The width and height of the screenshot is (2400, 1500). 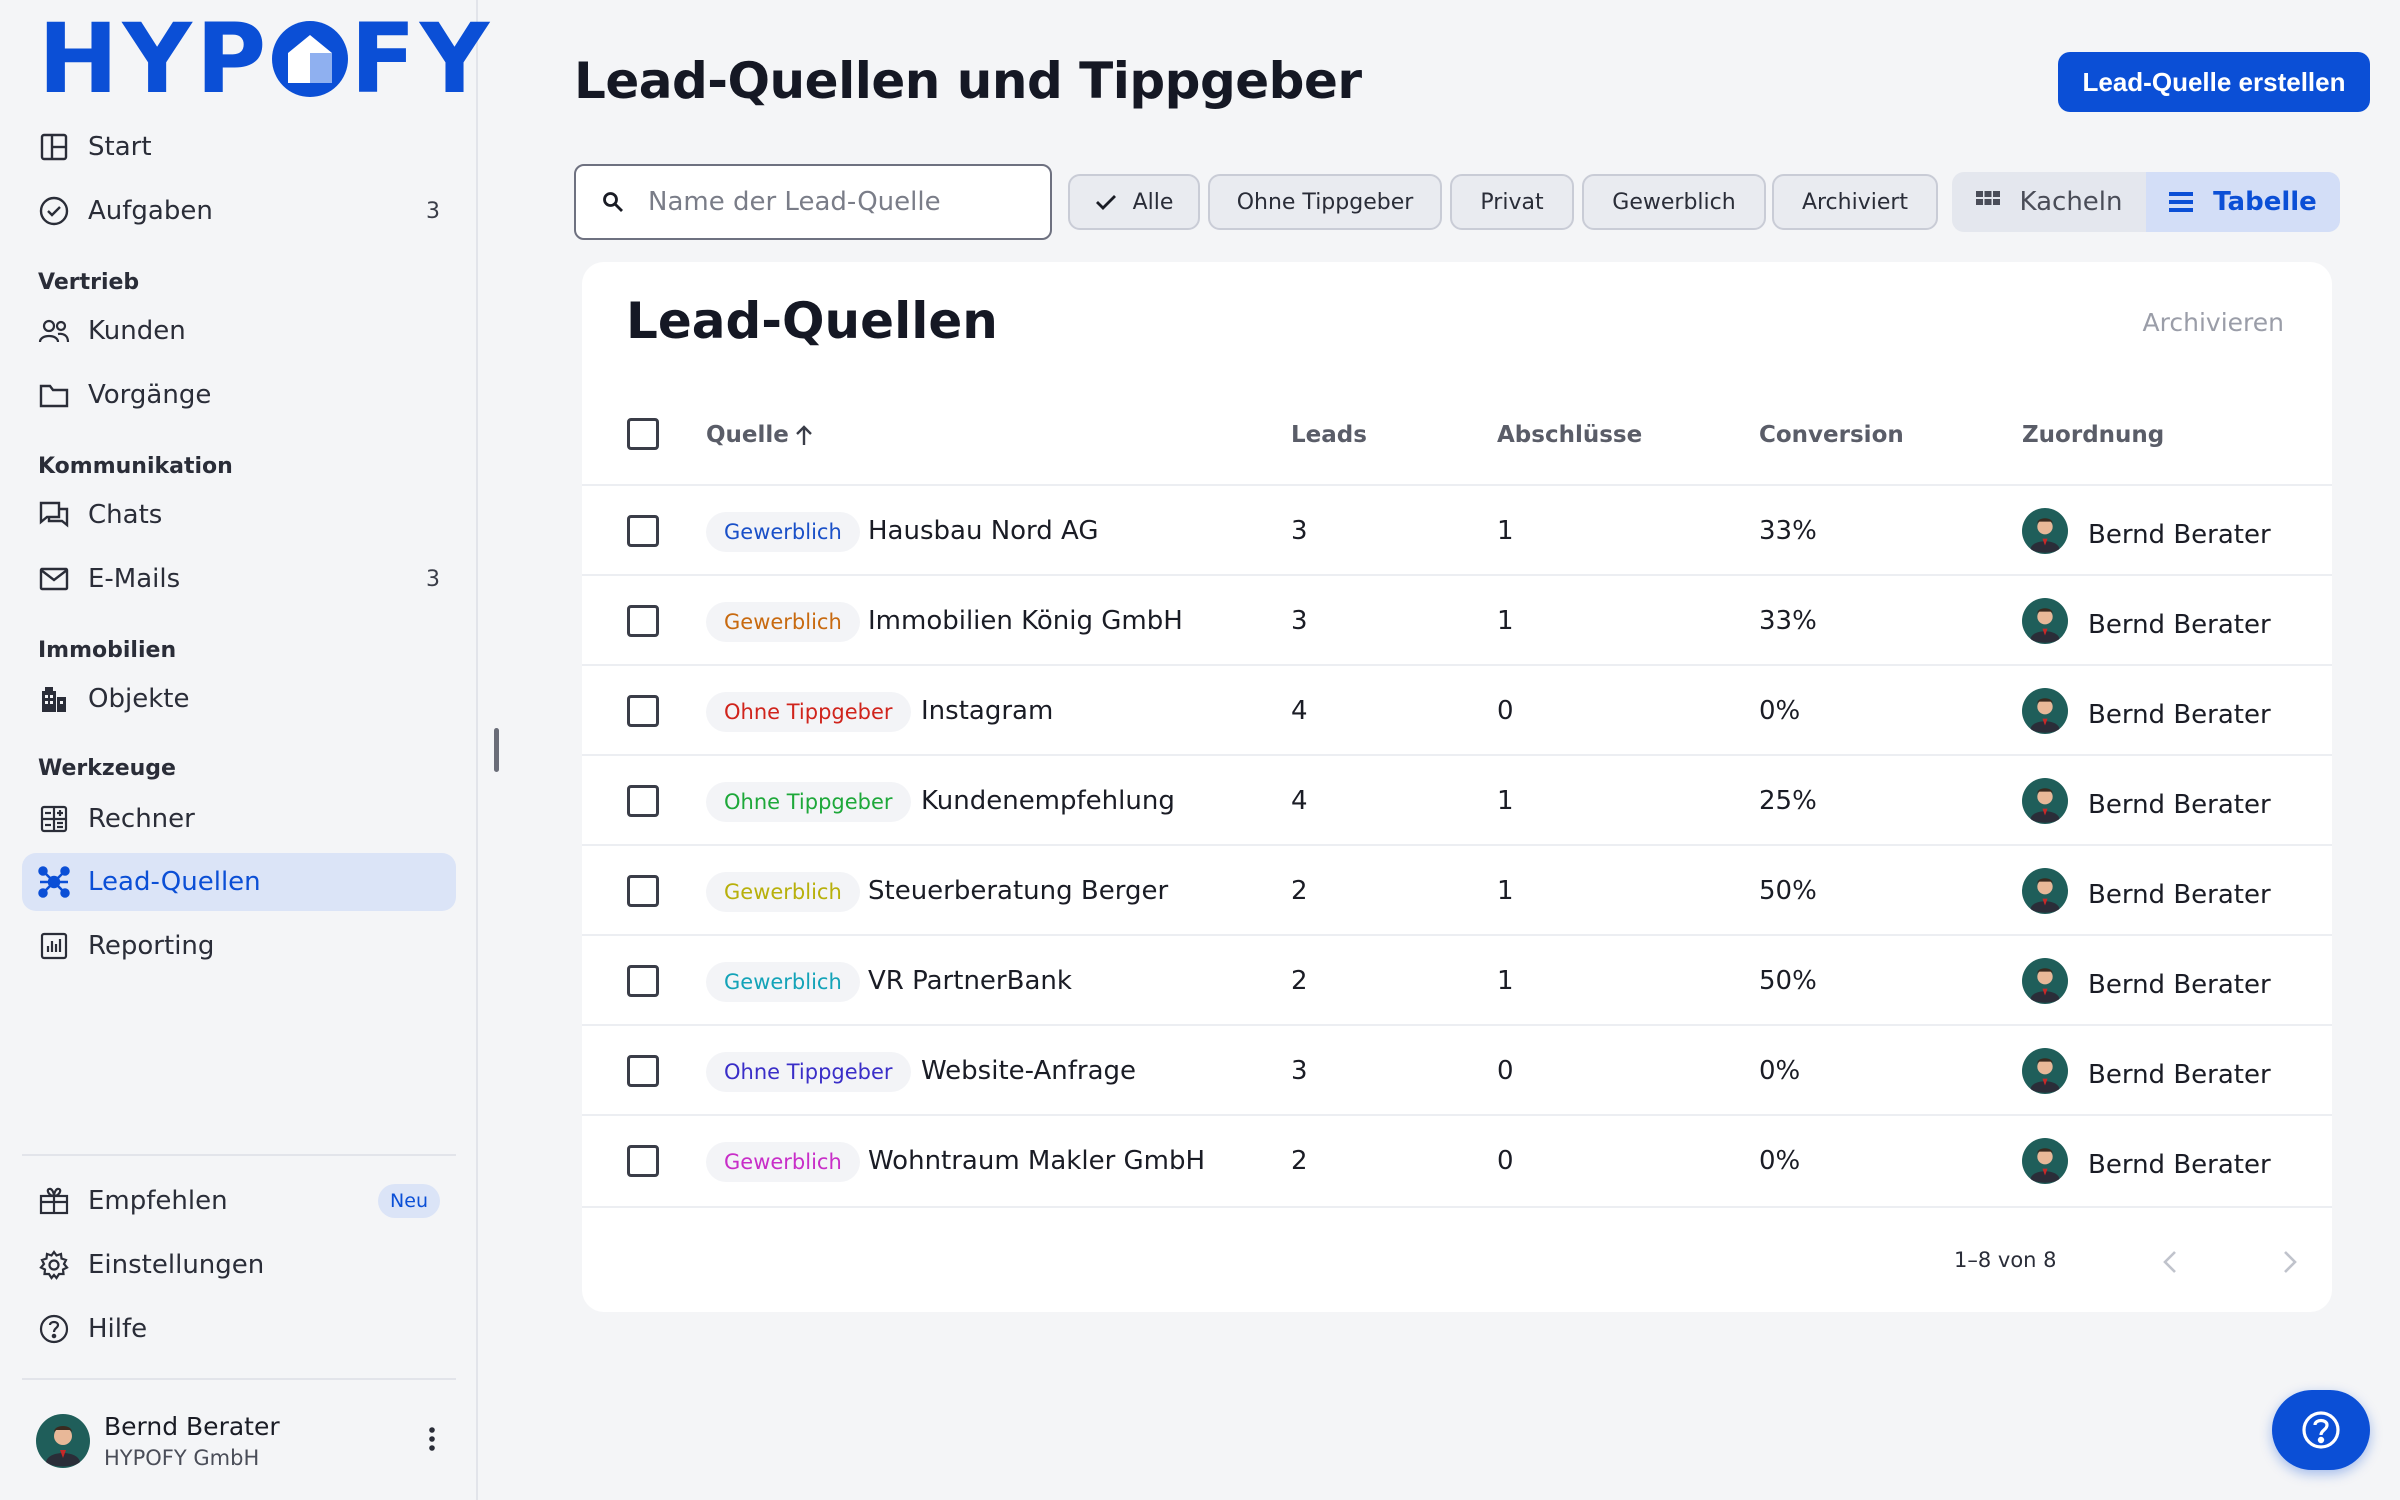 I want to click on sidebar-item-kunden: Kunden, so click(x=239, y=331).